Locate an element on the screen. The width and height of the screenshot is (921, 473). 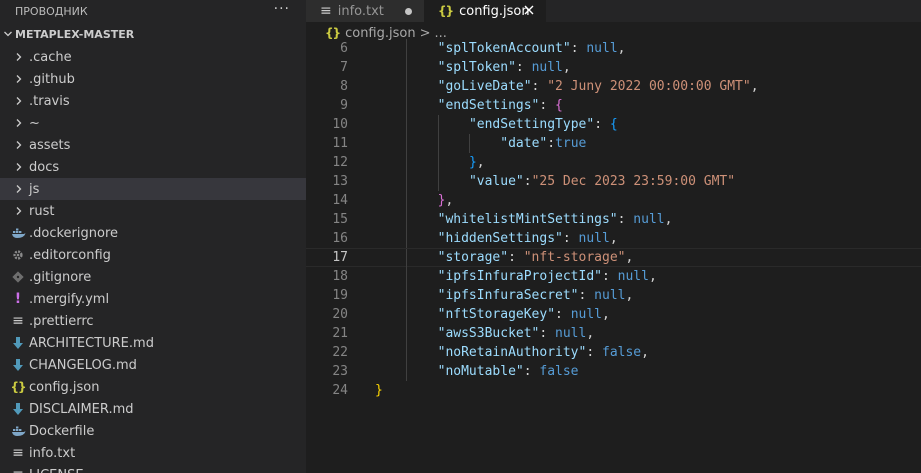
code-line: 12}, is located at coordinates (613, 162).